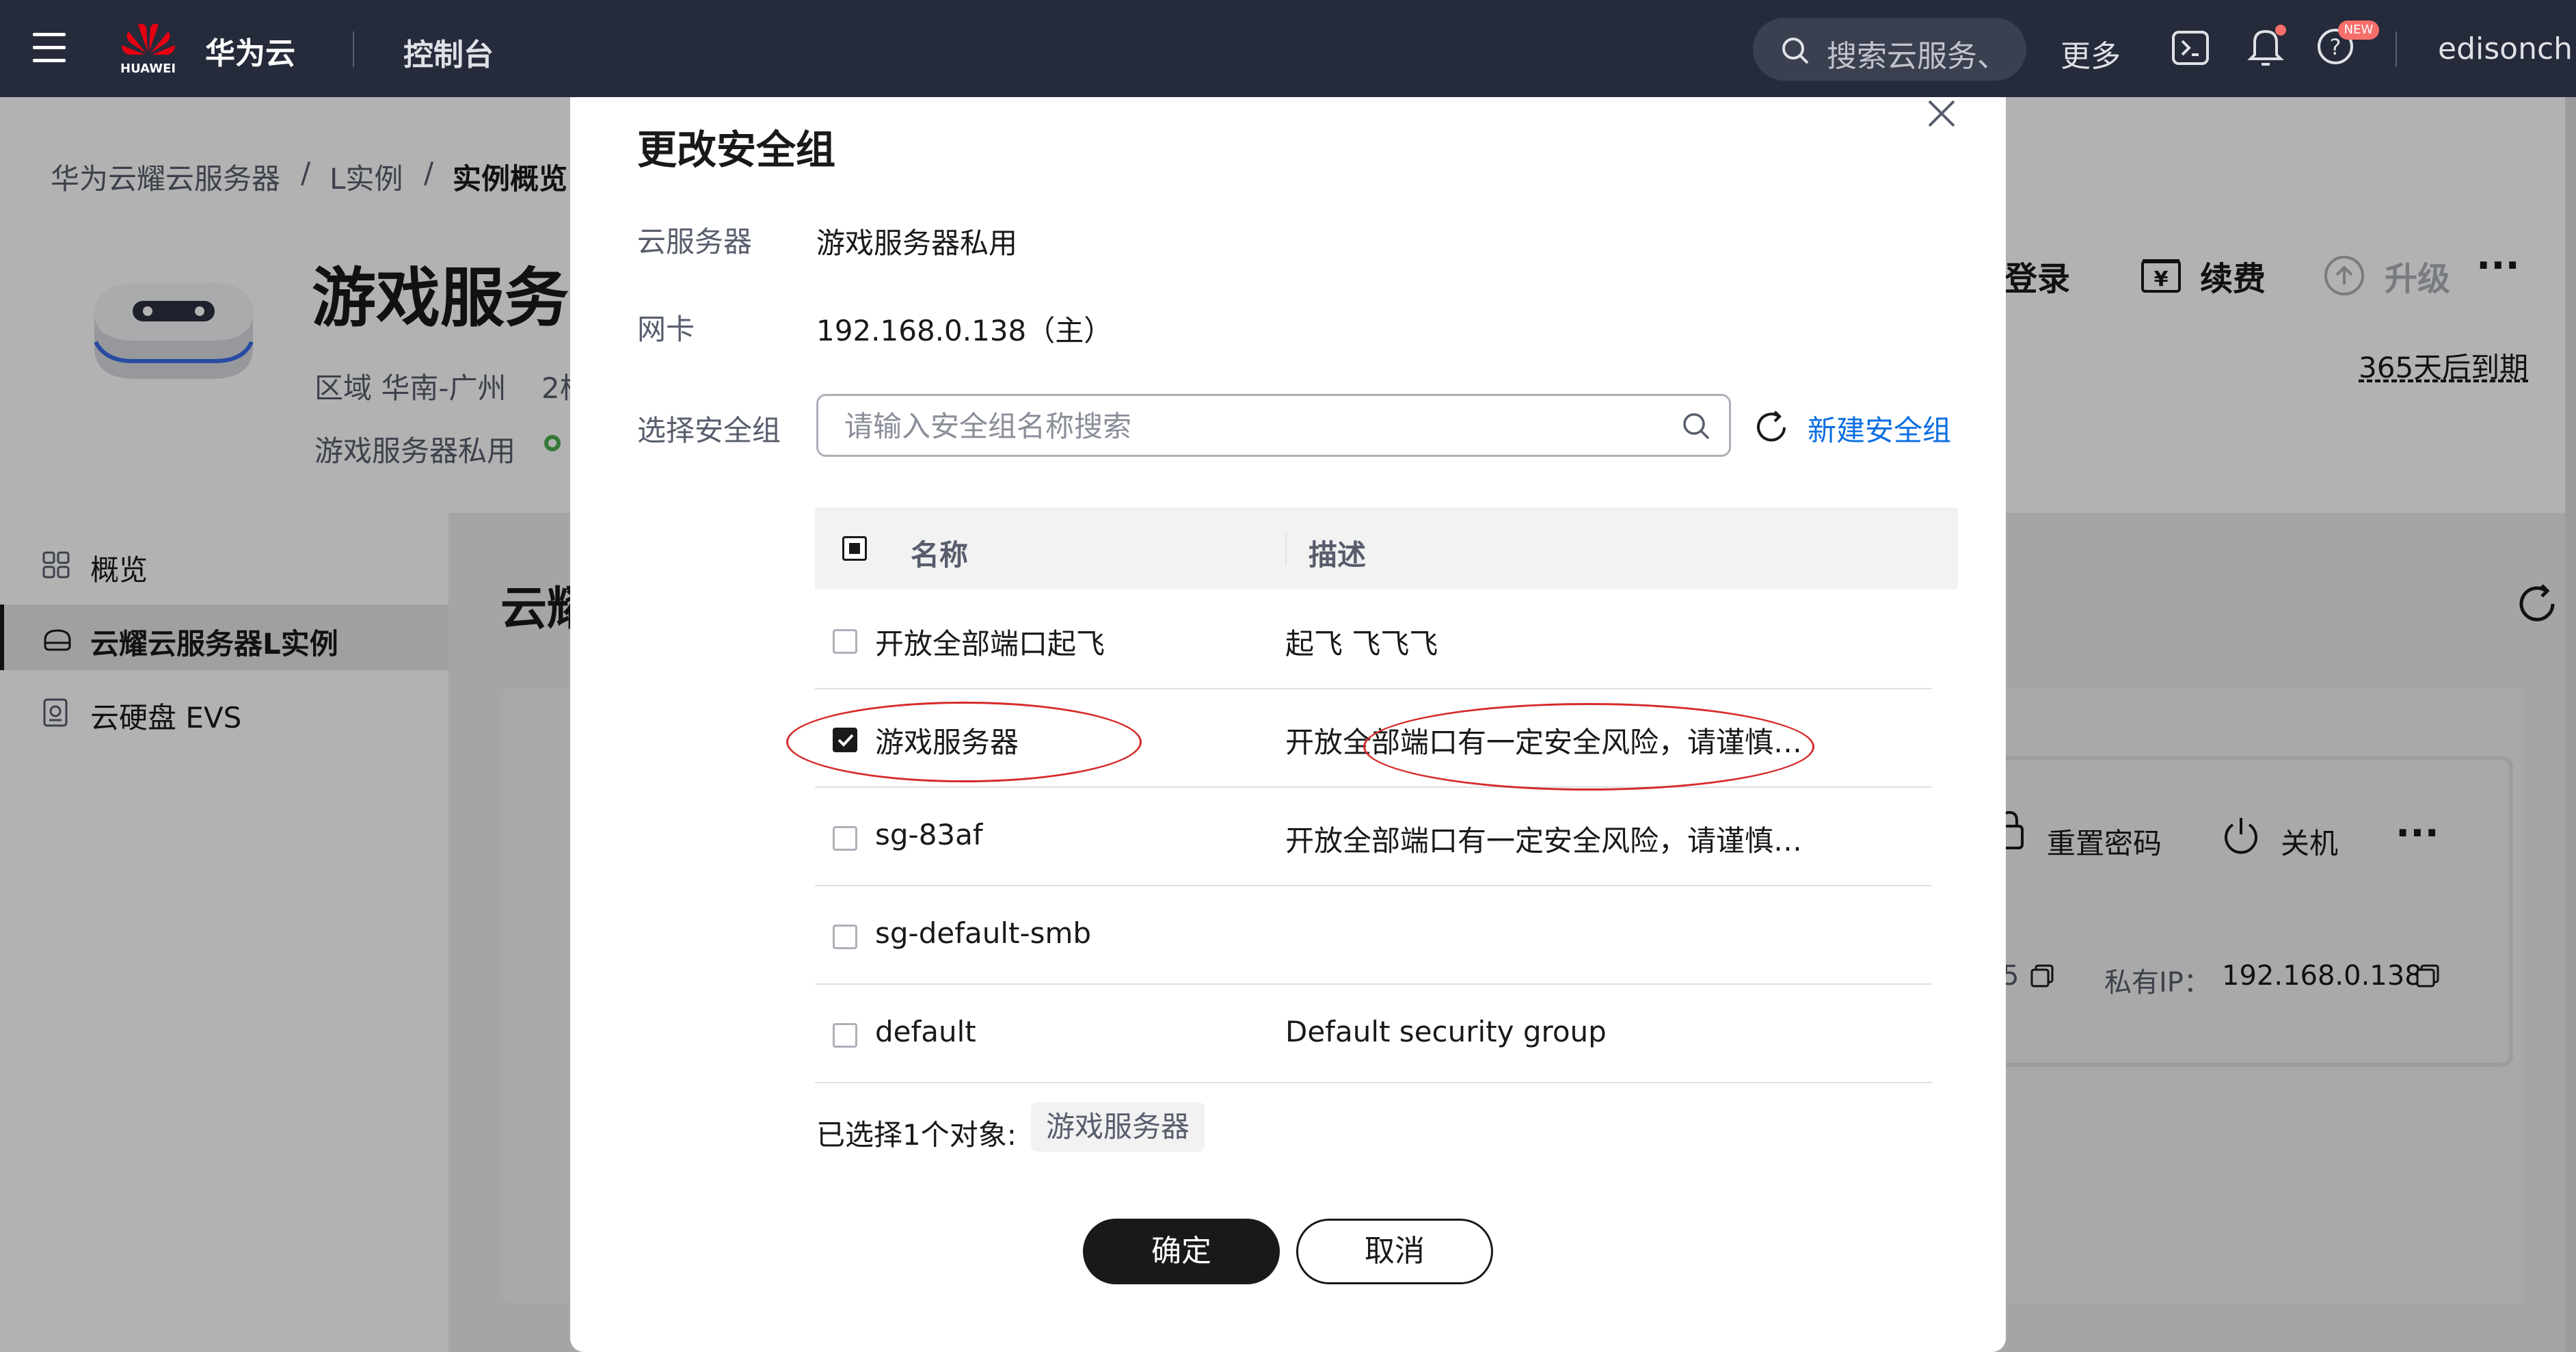  I want to click on nic-label: 网卡, so click(666, 329).